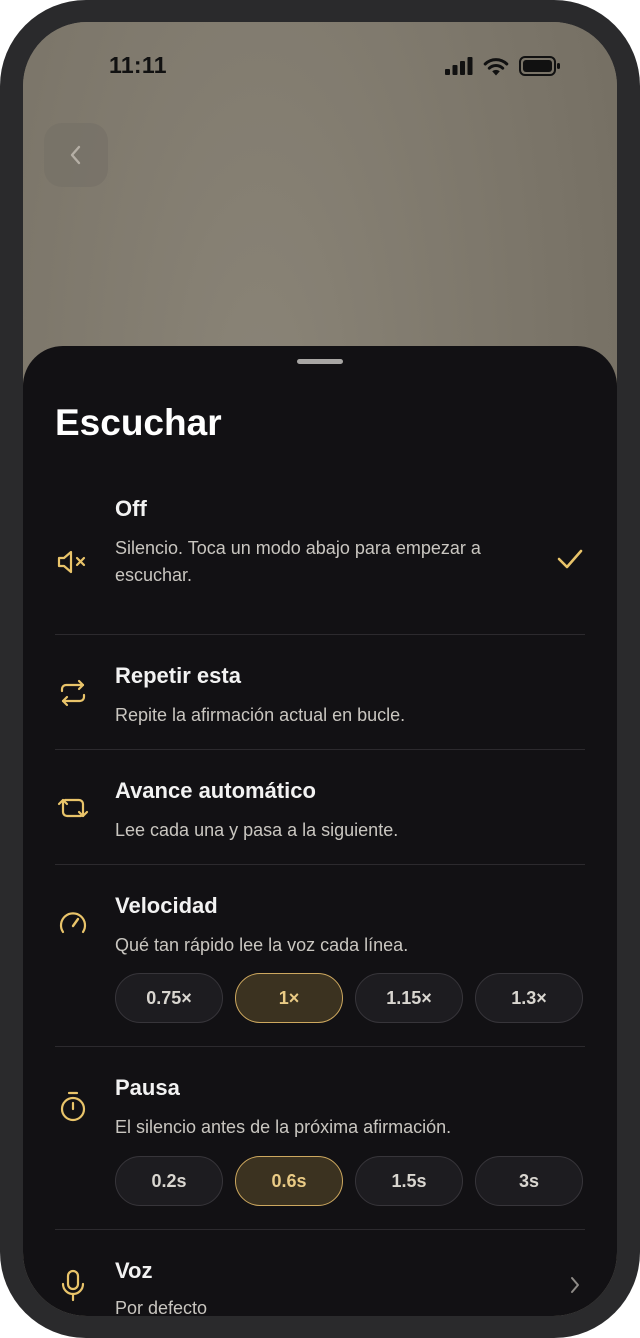 The width and height of the screenshot is (640, 1338). What do you see at coordinates (409, 998) in the screenshot?
I see `speed-option: 1.15×` at bounding box center [409, 998].